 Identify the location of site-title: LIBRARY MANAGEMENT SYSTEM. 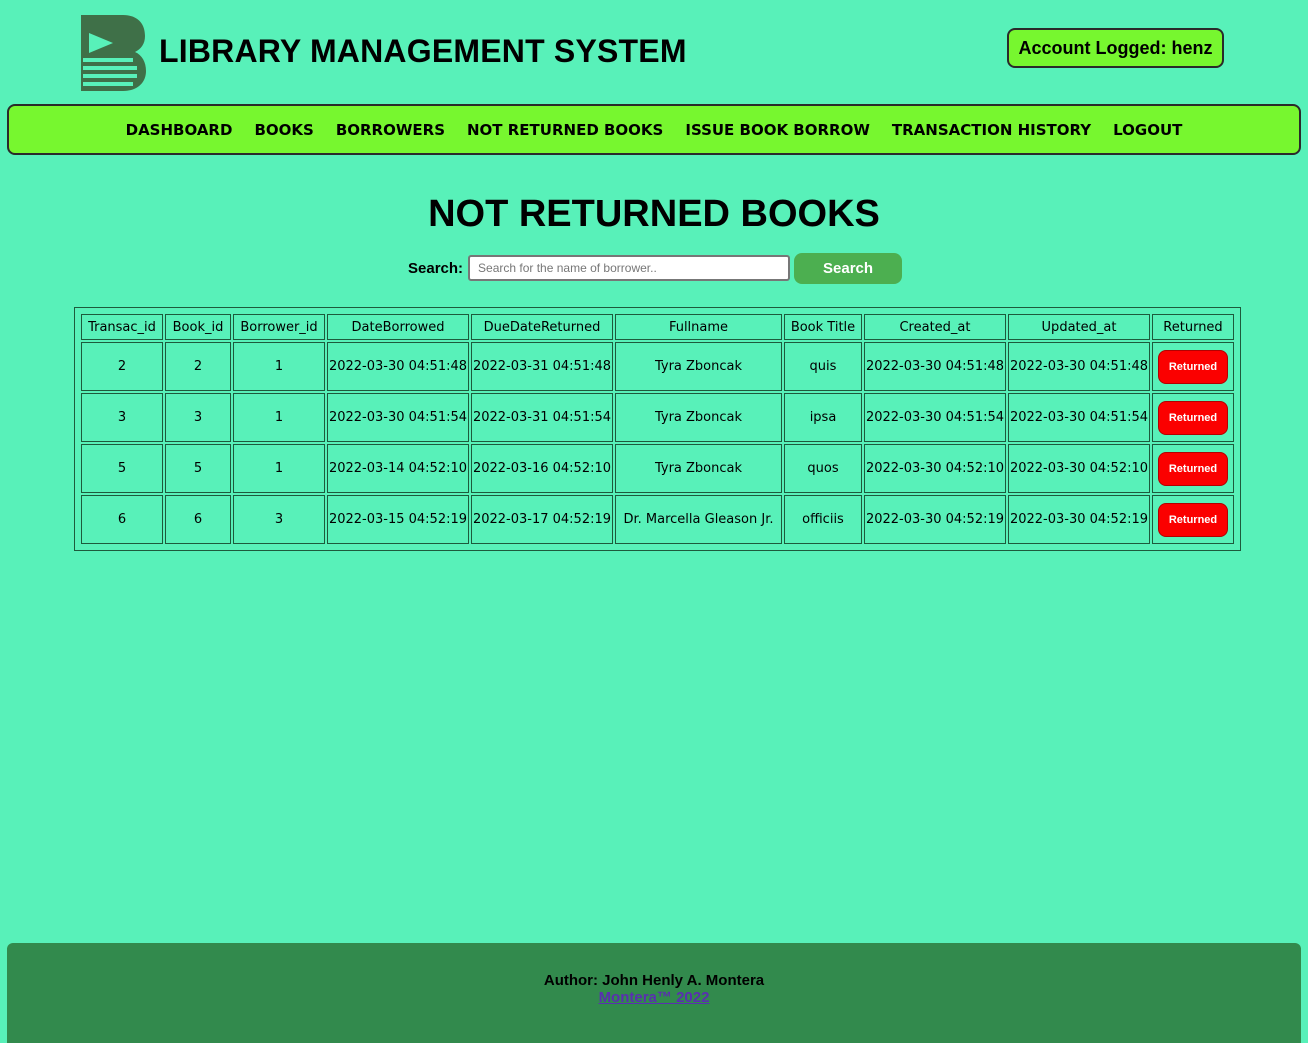
(423, 51).